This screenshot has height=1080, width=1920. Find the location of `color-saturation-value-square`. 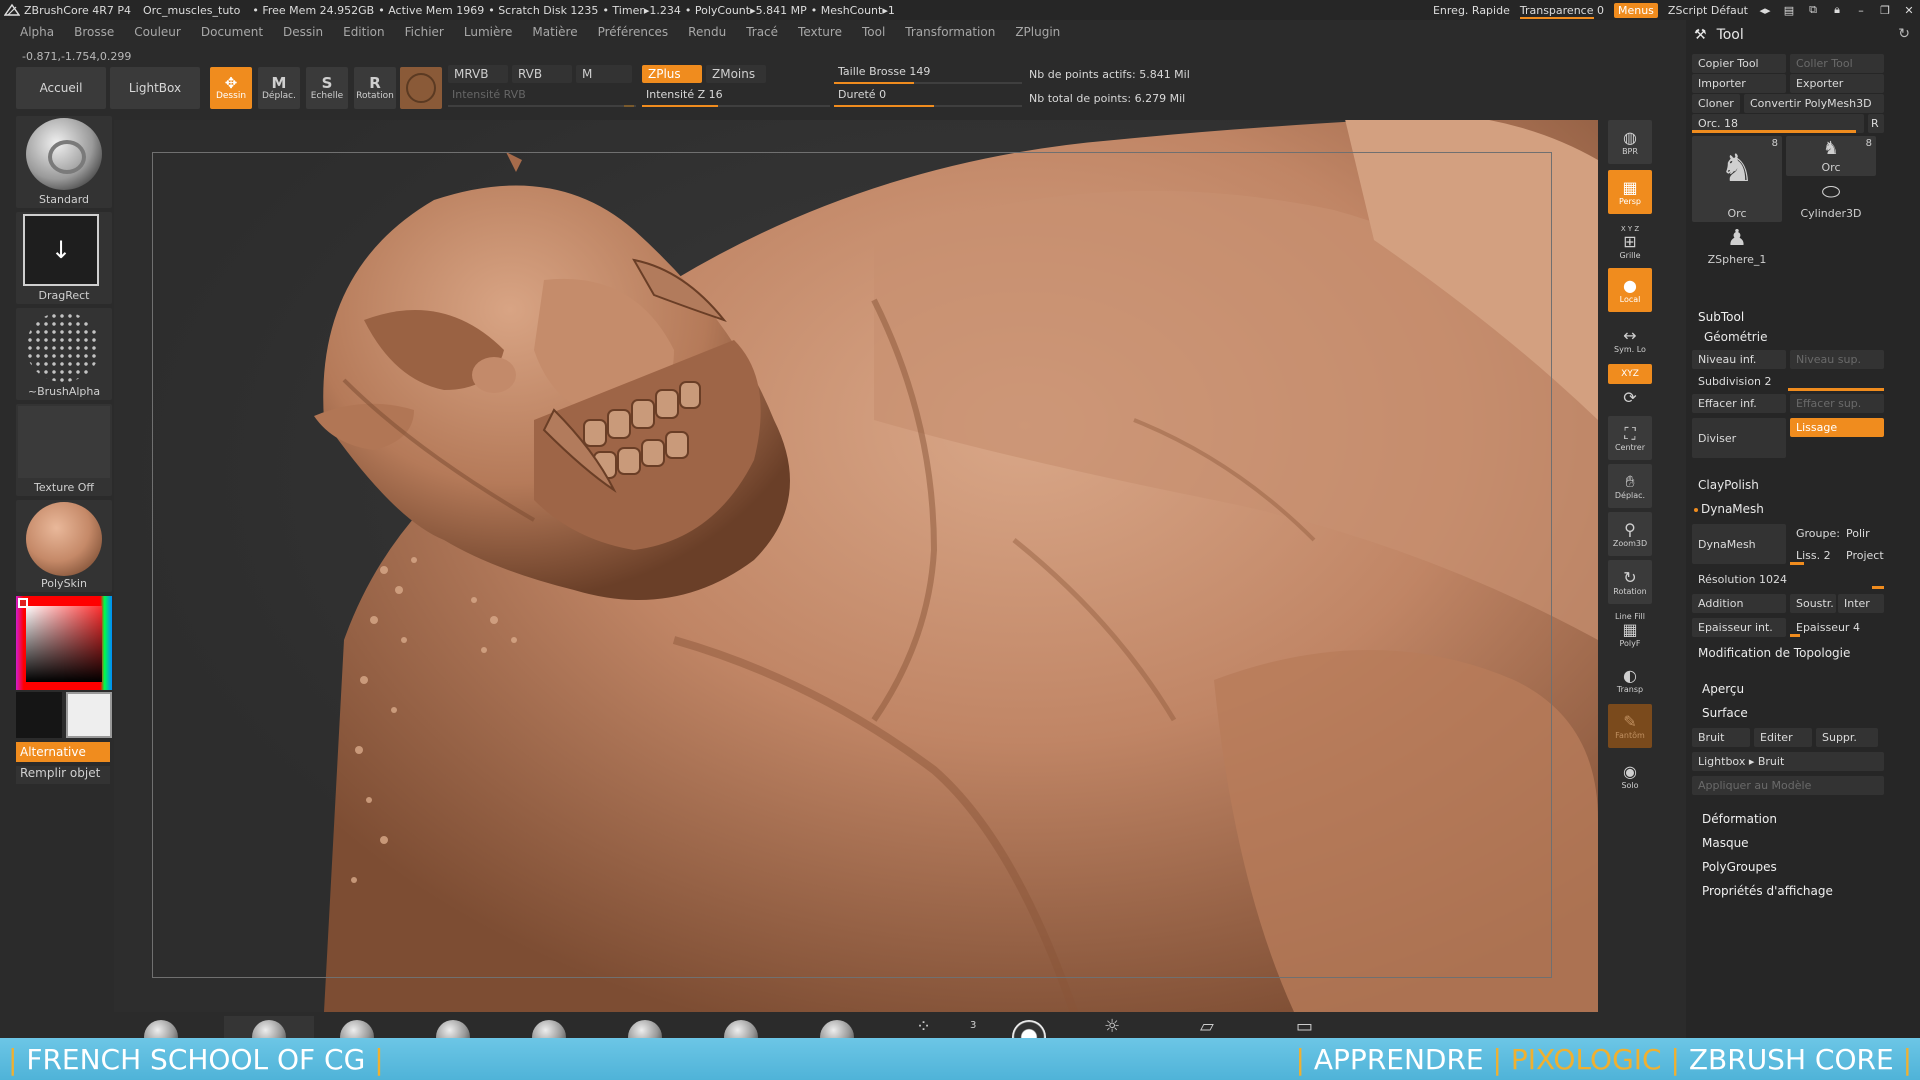

color-saturation-value-square is located at coordinates (64, 644).